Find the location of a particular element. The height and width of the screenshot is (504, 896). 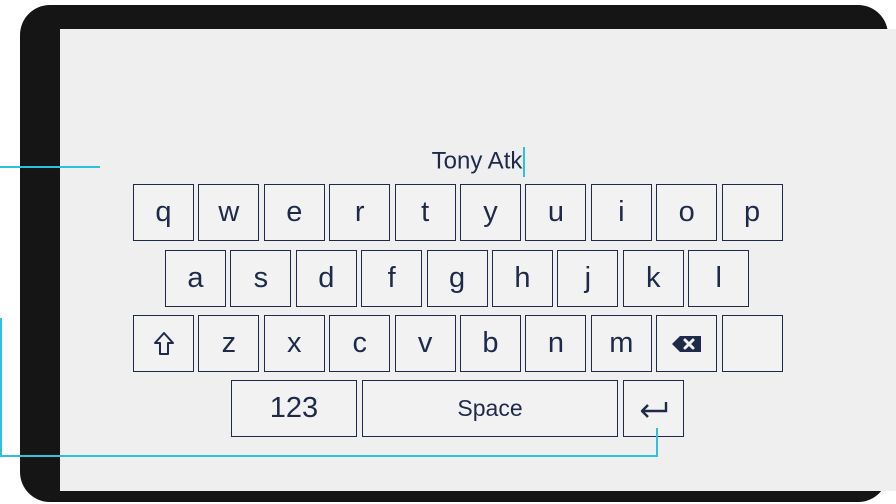

key-n-label: n is located at coordinates (555, 343).